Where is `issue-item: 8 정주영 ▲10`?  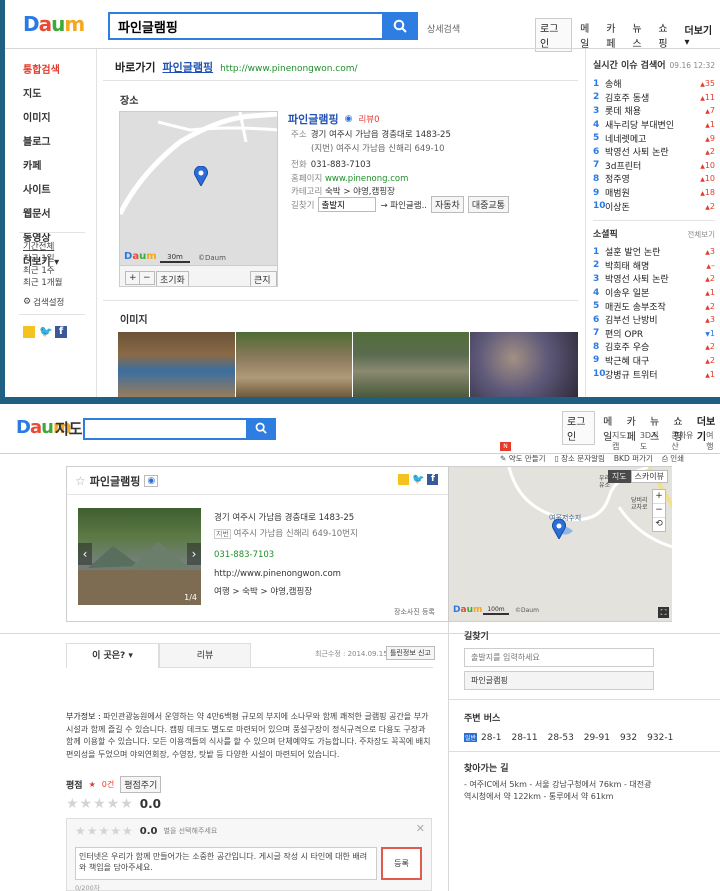 issue-item: 8 정주영 ▲10 is located at coordinates (654, 179).